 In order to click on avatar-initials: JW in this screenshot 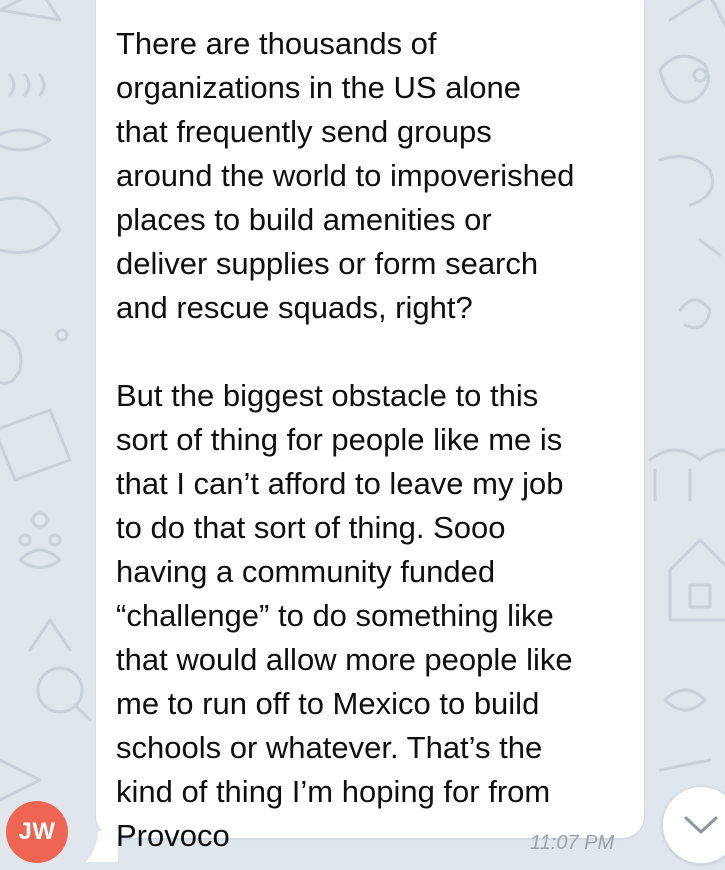, I will do `click(37, 831)`.